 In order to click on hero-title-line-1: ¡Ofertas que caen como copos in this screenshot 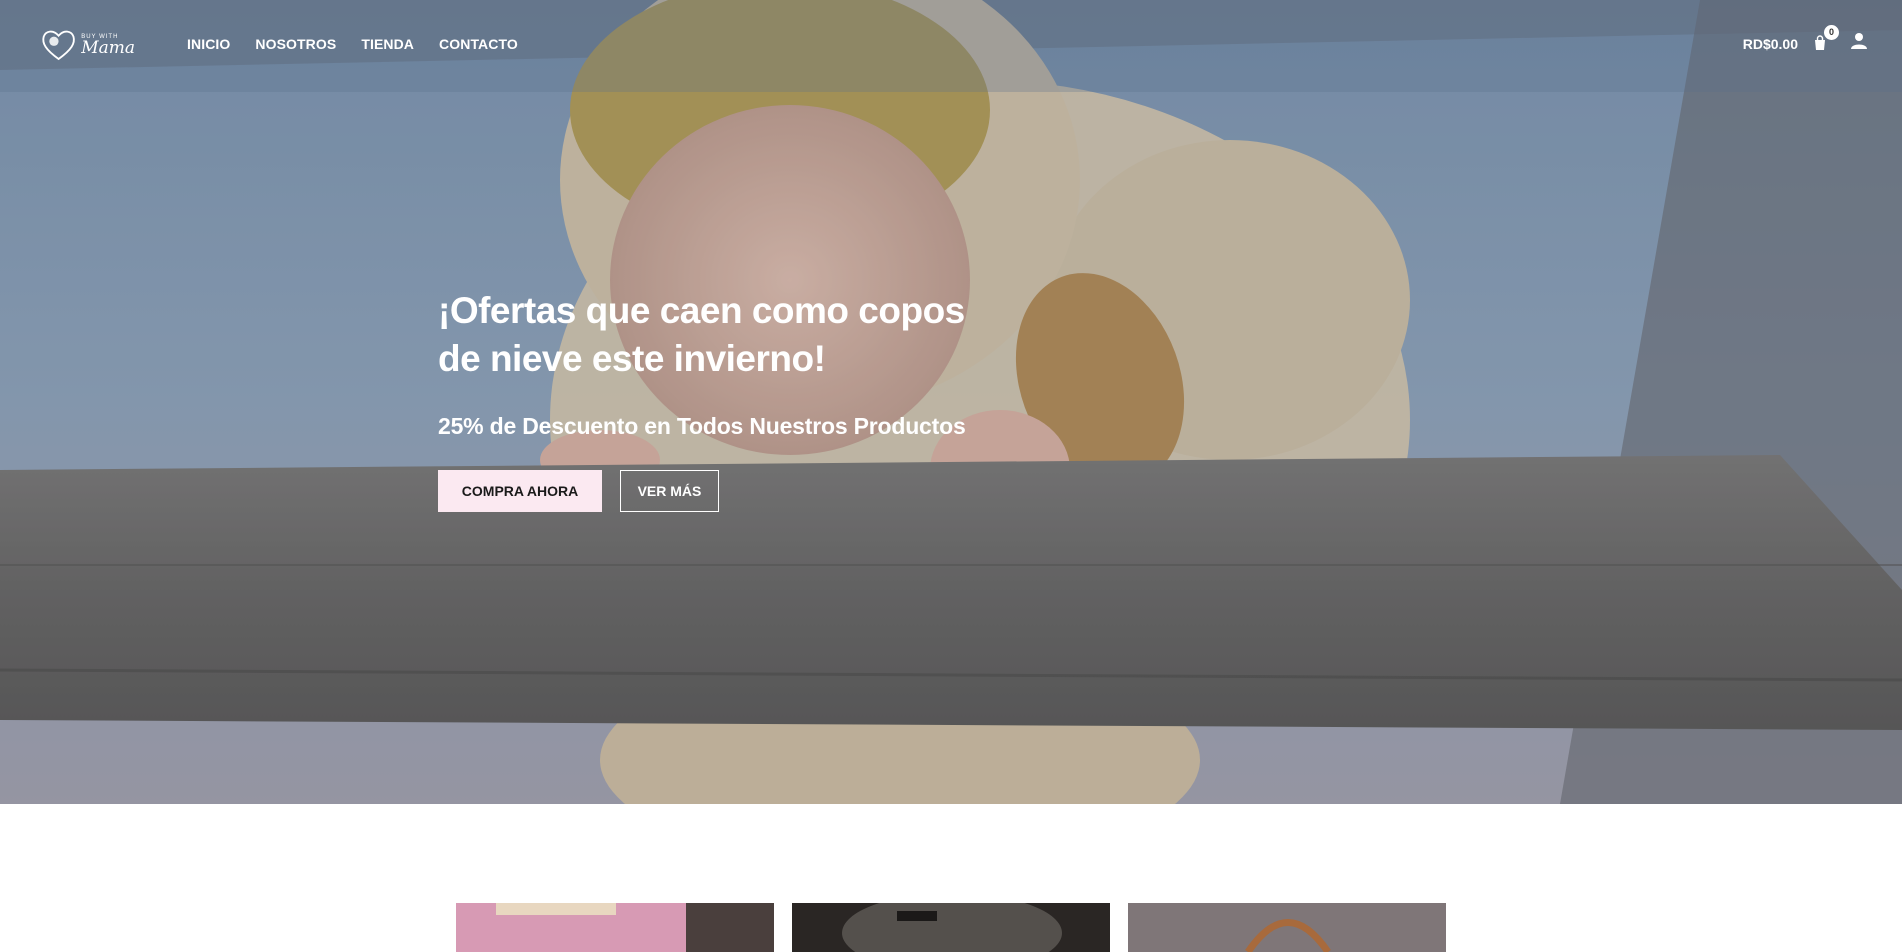, I will do `click(701, 310)`.